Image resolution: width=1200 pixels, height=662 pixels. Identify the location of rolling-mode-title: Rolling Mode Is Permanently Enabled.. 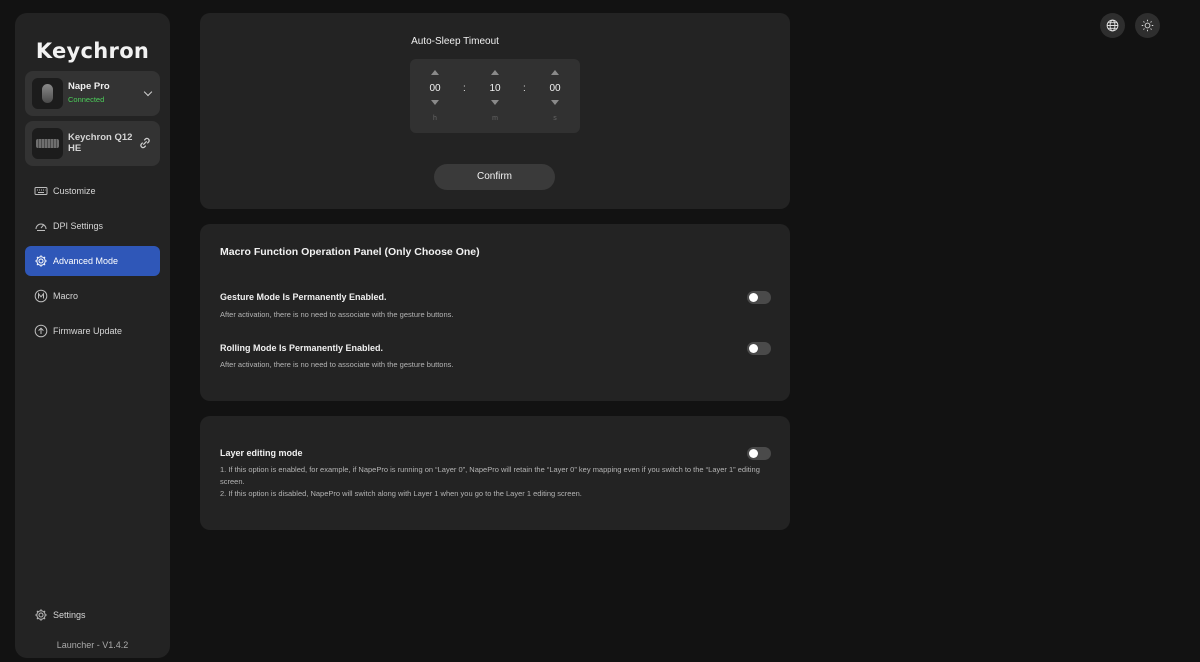
(302, 348).